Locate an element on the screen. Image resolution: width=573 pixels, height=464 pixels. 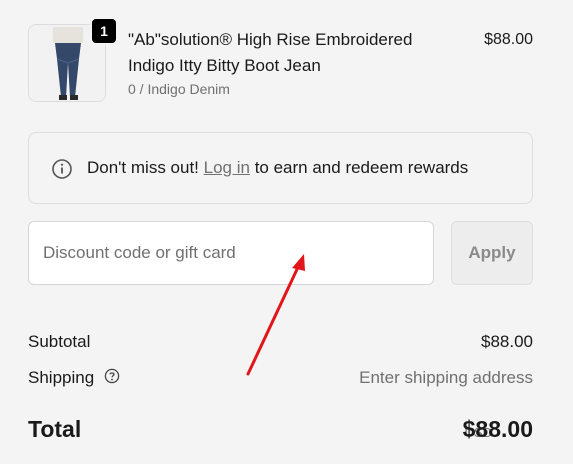
question-circle-icon is located at coordinates (112, 376).